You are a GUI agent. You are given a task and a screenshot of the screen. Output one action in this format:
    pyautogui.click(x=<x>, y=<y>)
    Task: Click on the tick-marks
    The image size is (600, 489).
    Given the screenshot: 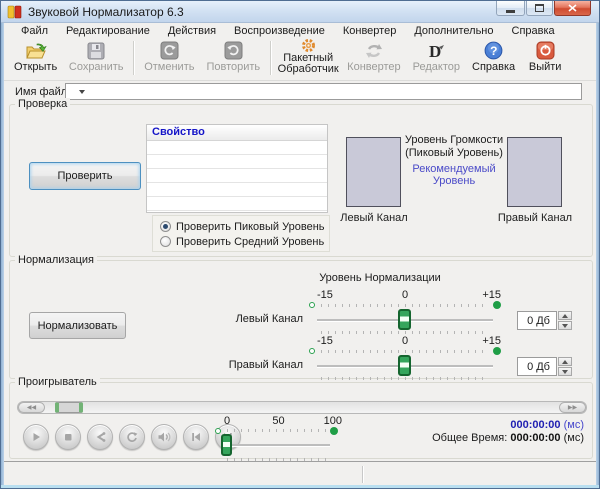 What is the action you would take?
    pyautogui.click(x=404, y=332)
    